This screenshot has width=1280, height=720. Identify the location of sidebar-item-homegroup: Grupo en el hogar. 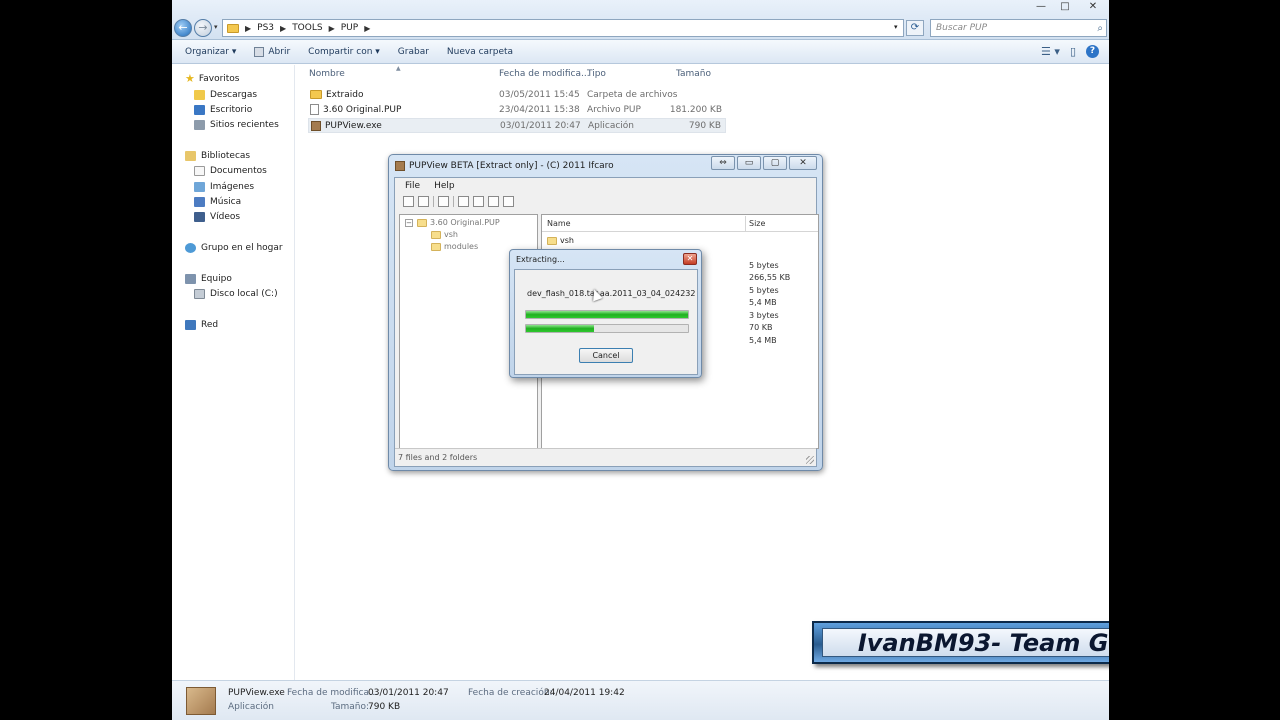
(234, 247).